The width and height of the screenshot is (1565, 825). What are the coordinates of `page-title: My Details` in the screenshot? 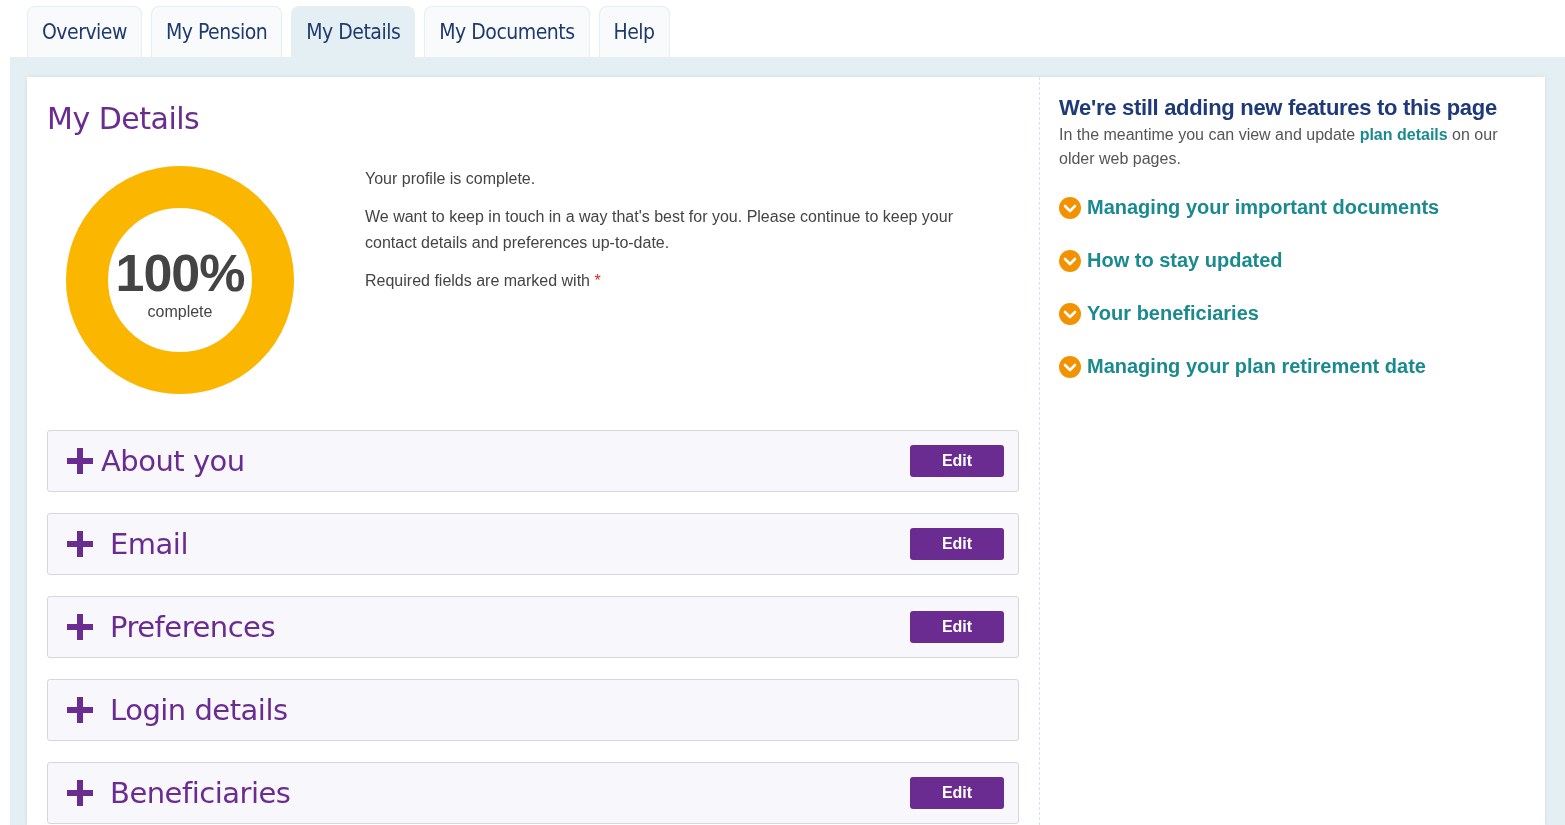 It's located at (124, 118).